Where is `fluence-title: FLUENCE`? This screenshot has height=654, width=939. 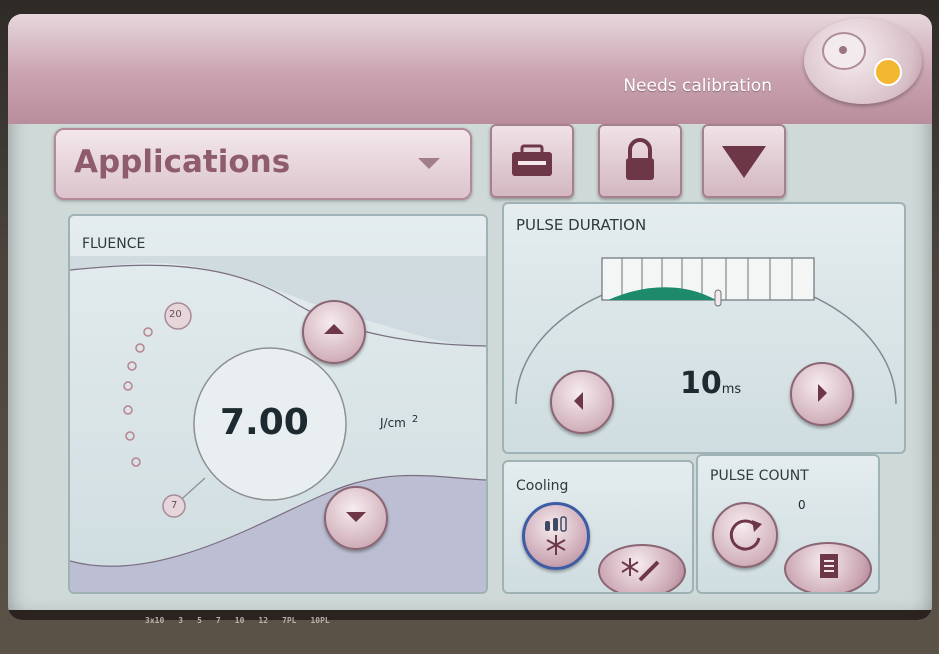
fluence-title: FLUENCE is located at coordinates (114, 244).